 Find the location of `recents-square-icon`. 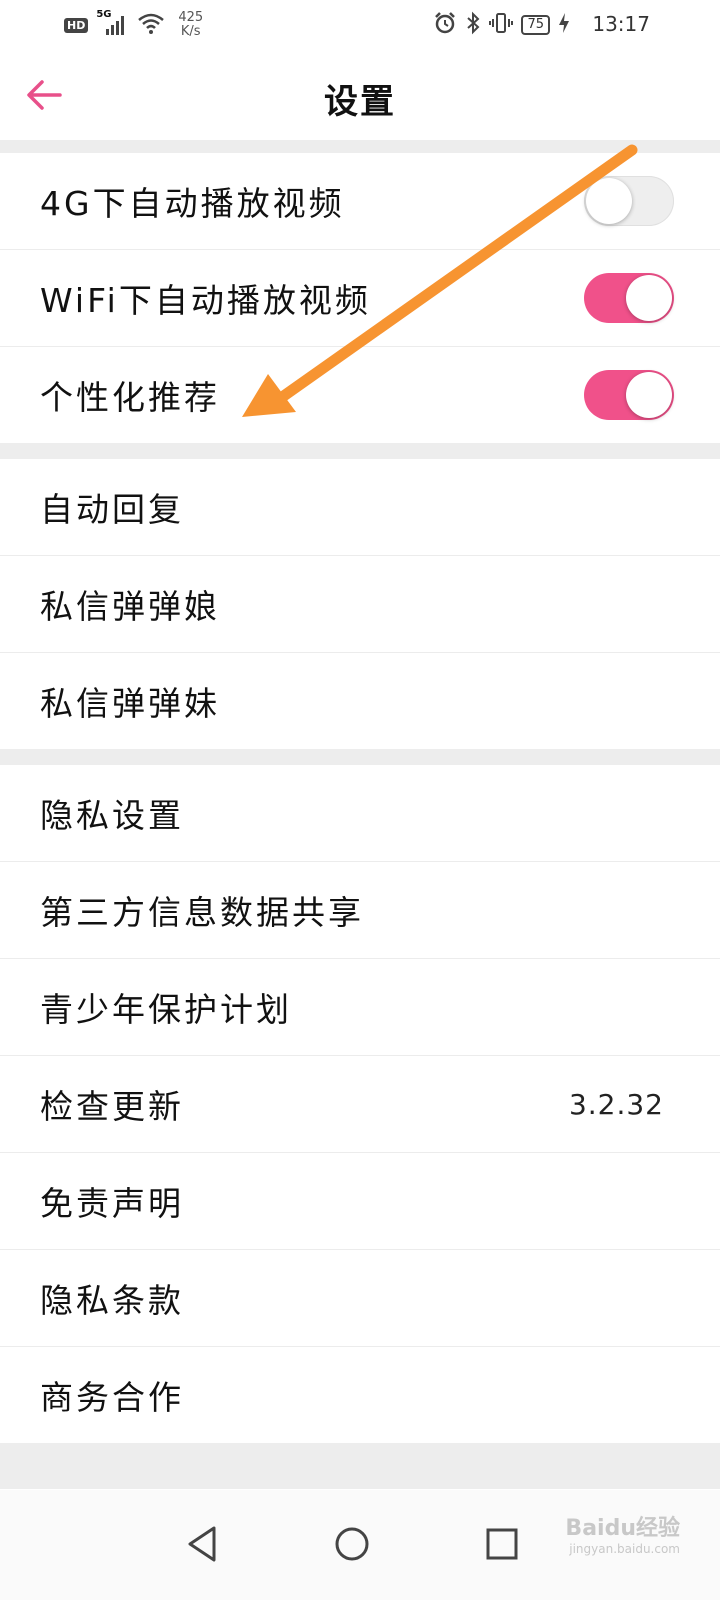

recents-square-icon is located at coordinates (502, 1544).